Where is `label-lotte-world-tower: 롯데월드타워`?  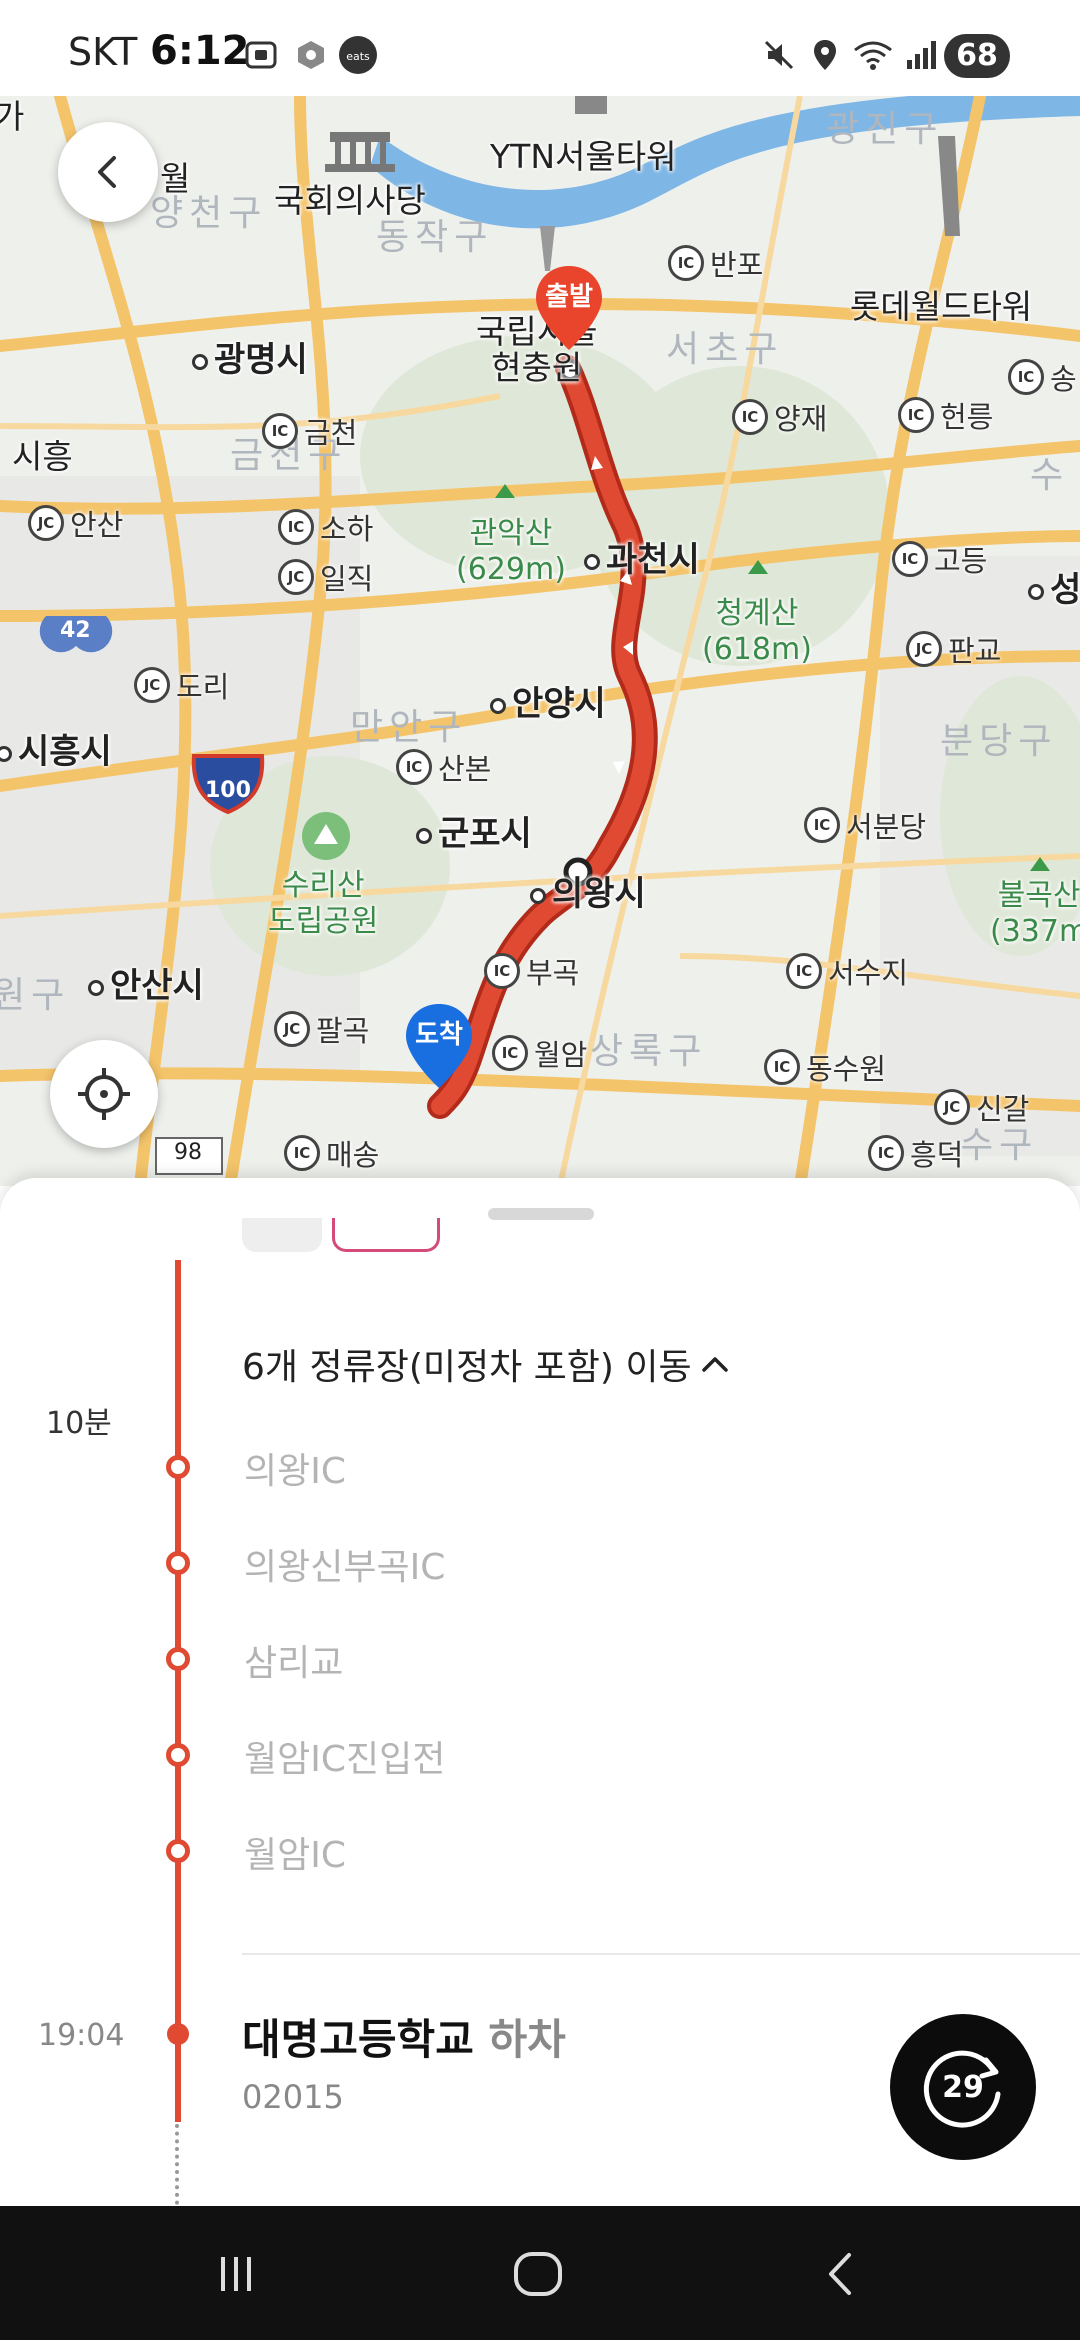
label-lotte-world-tower: 롯데월드타워 is located at coordinates (941, 306).